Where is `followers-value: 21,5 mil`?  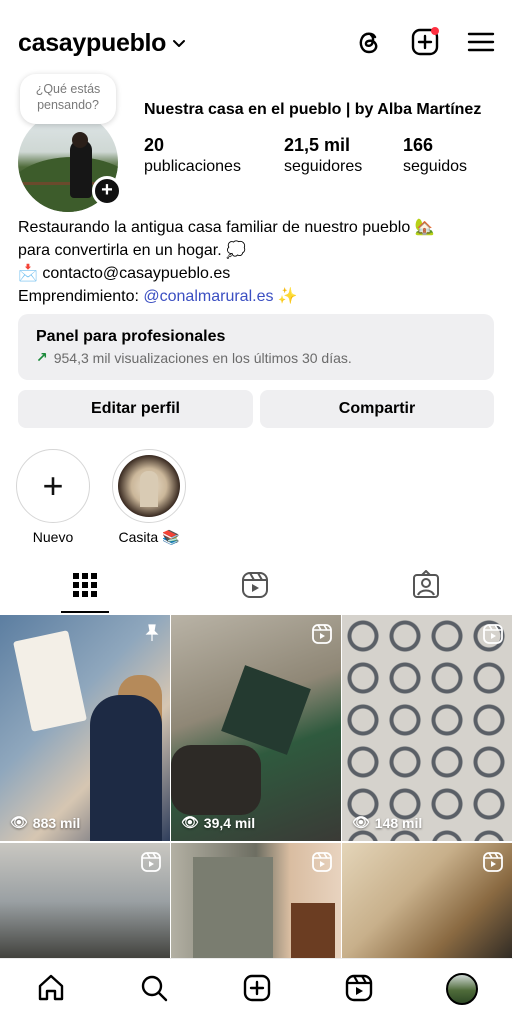 followers-value: 21,5 mil is located at coordinates (317, 145).